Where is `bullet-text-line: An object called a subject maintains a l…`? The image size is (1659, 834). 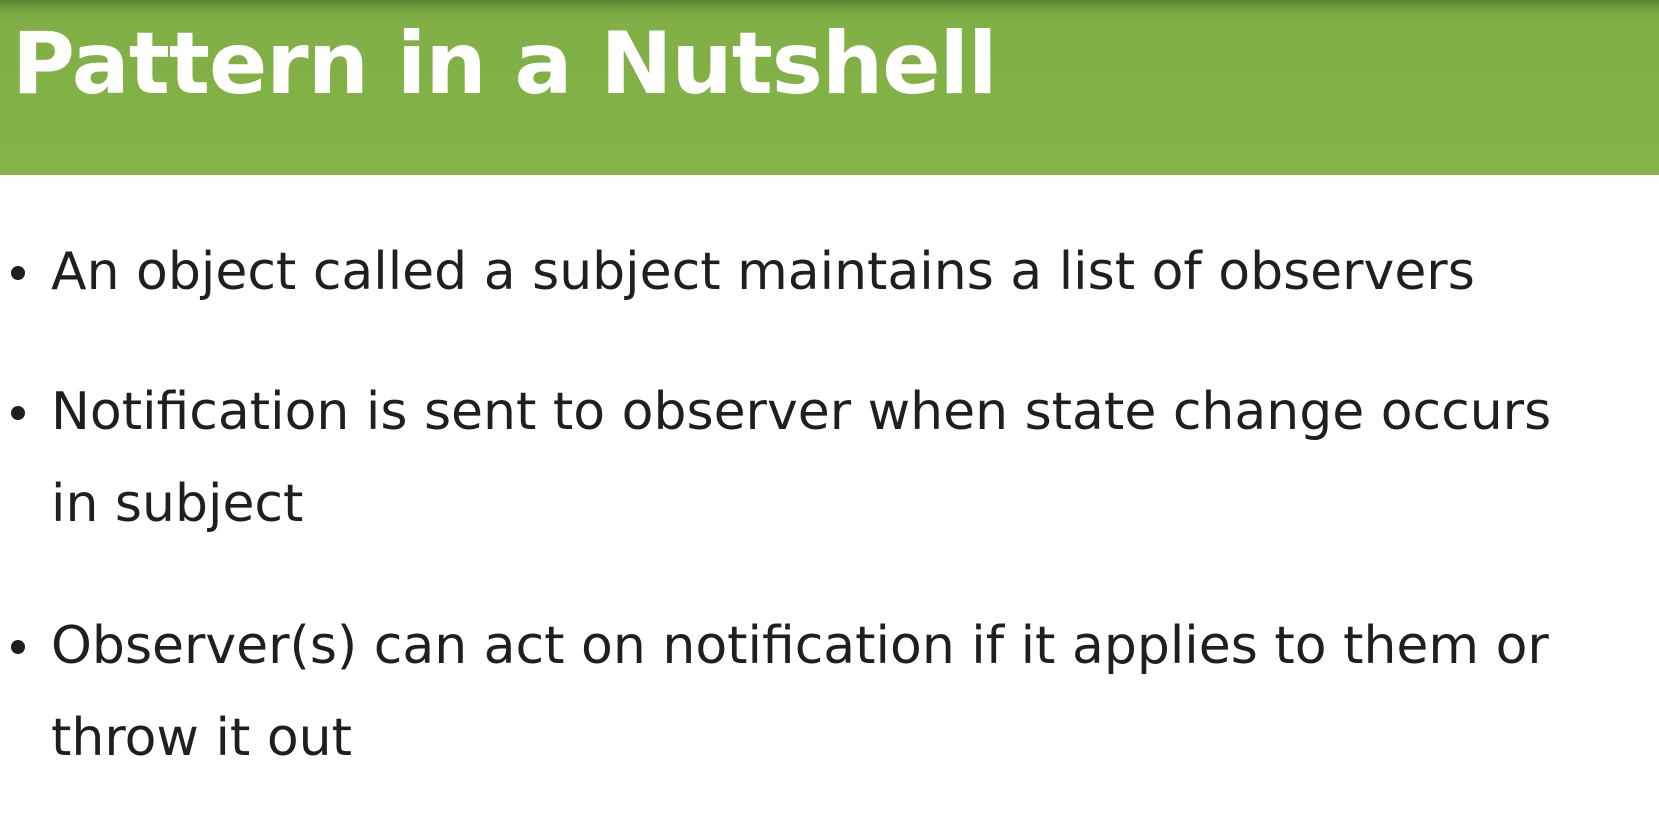 bullet-text-line: An object called a subject maintains a l… is located at coordinates (763, 272).